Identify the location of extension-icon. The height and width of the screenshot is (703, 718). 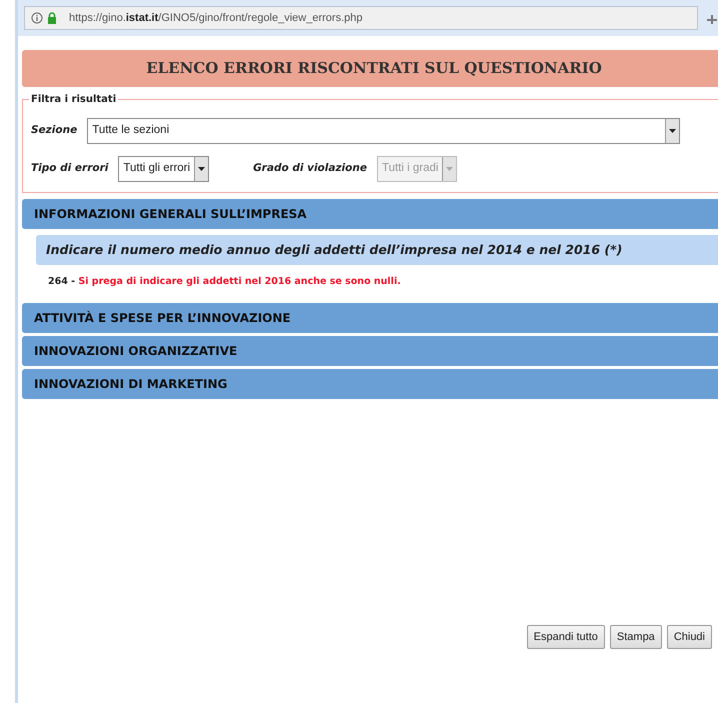
(712, 18).